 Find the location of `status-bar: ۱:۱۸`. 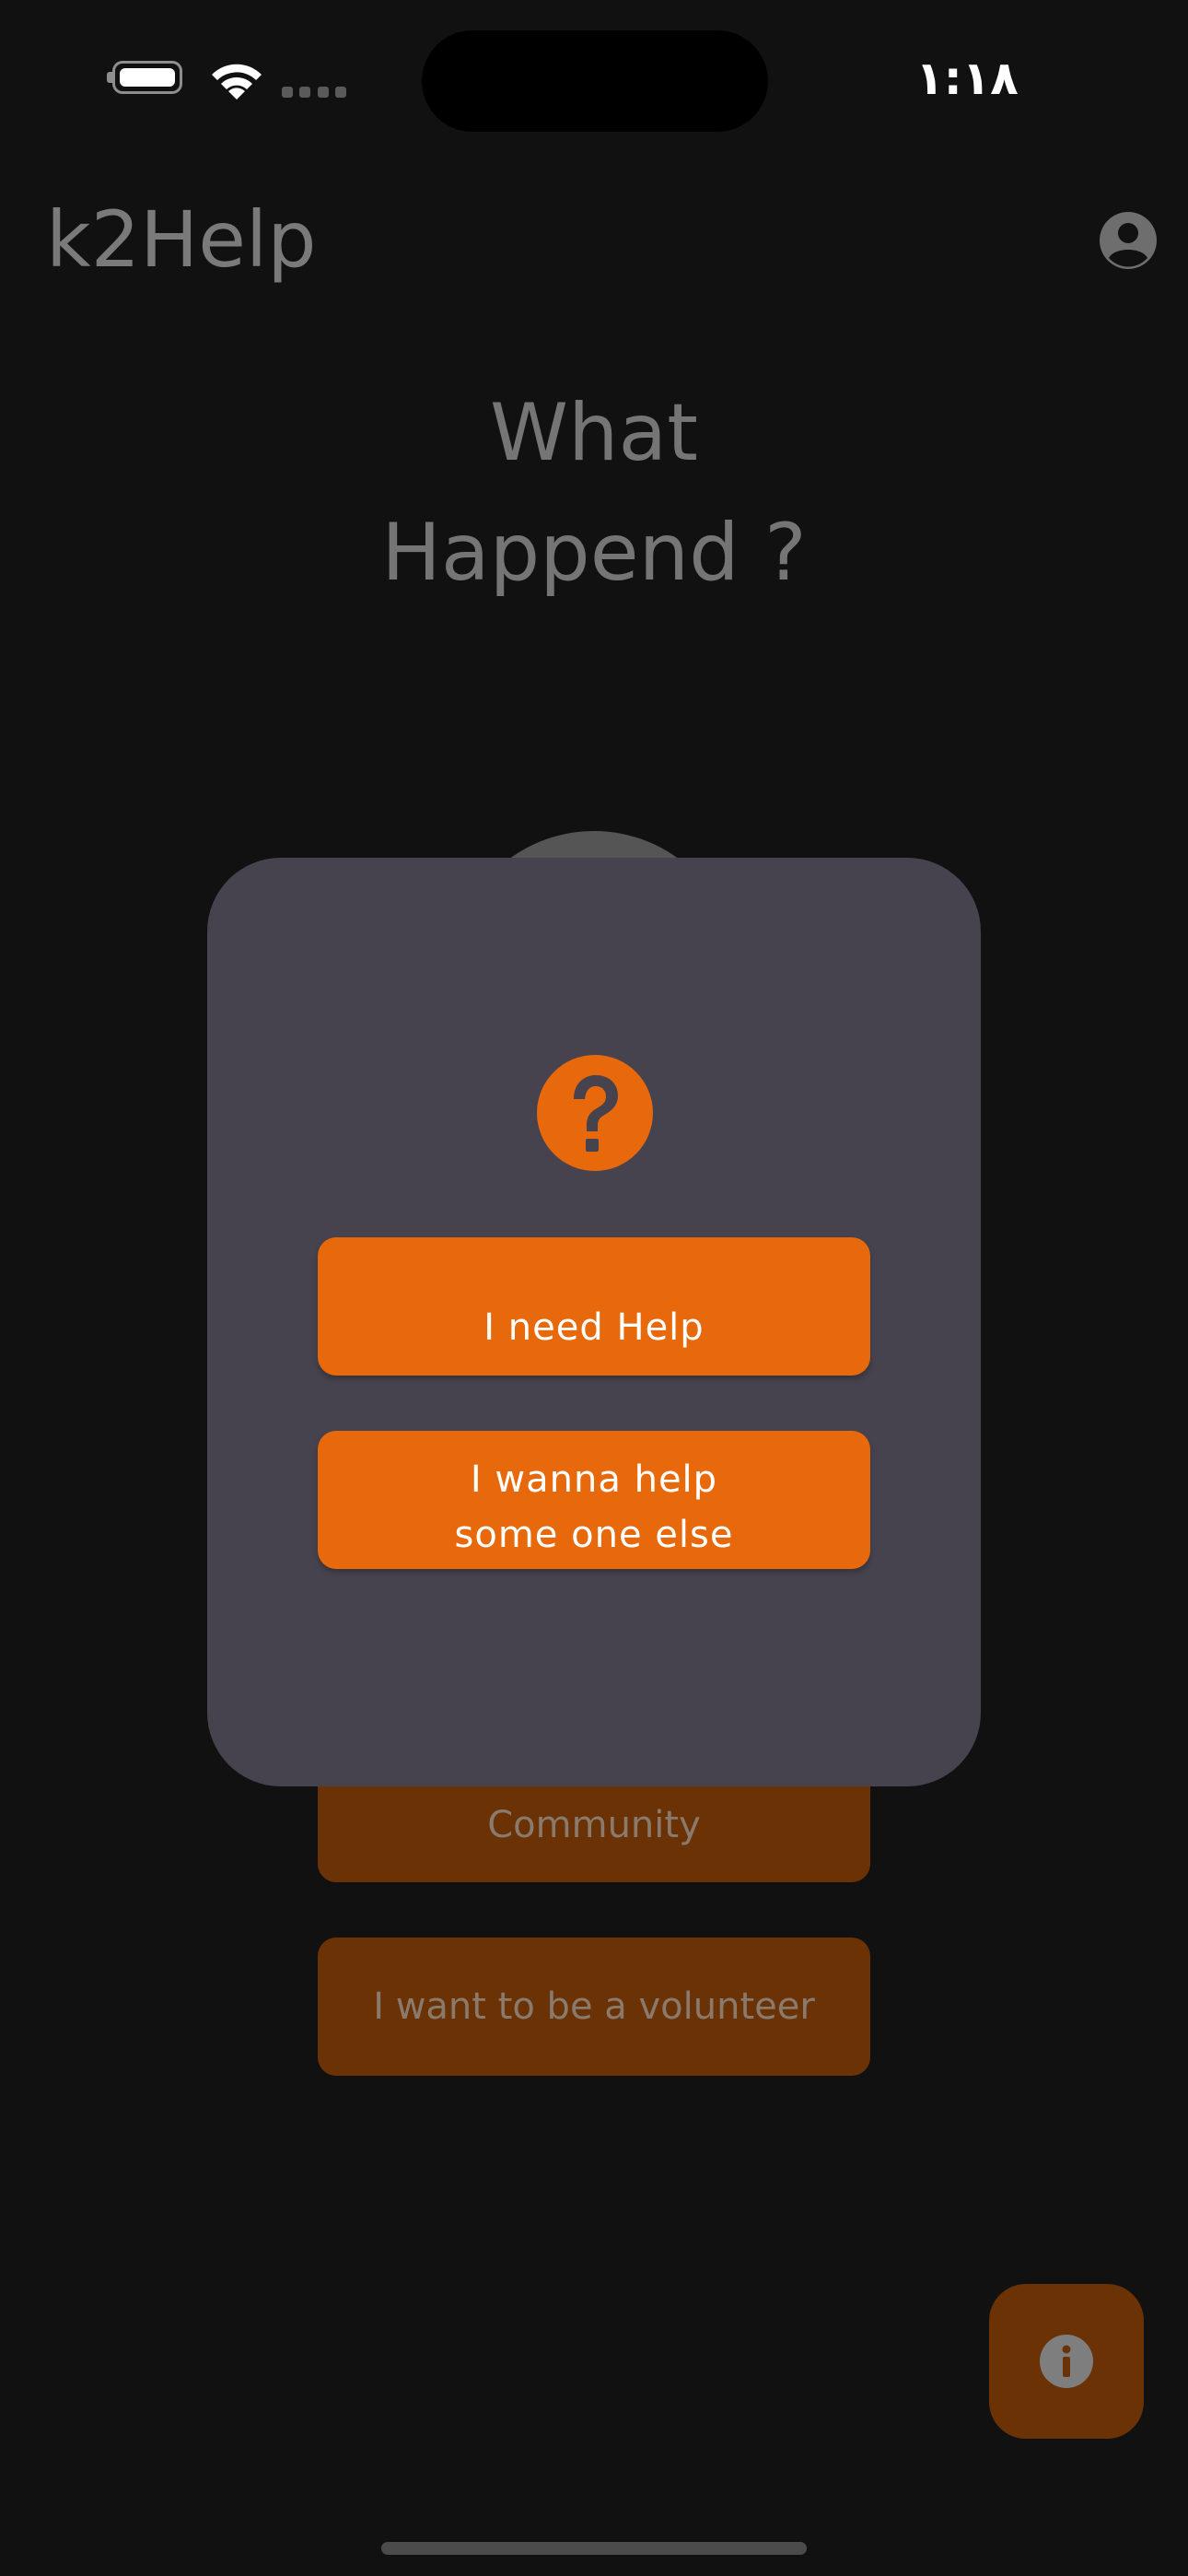

status-bar: ۱:۱۸ is located at coordinates (594, 73).